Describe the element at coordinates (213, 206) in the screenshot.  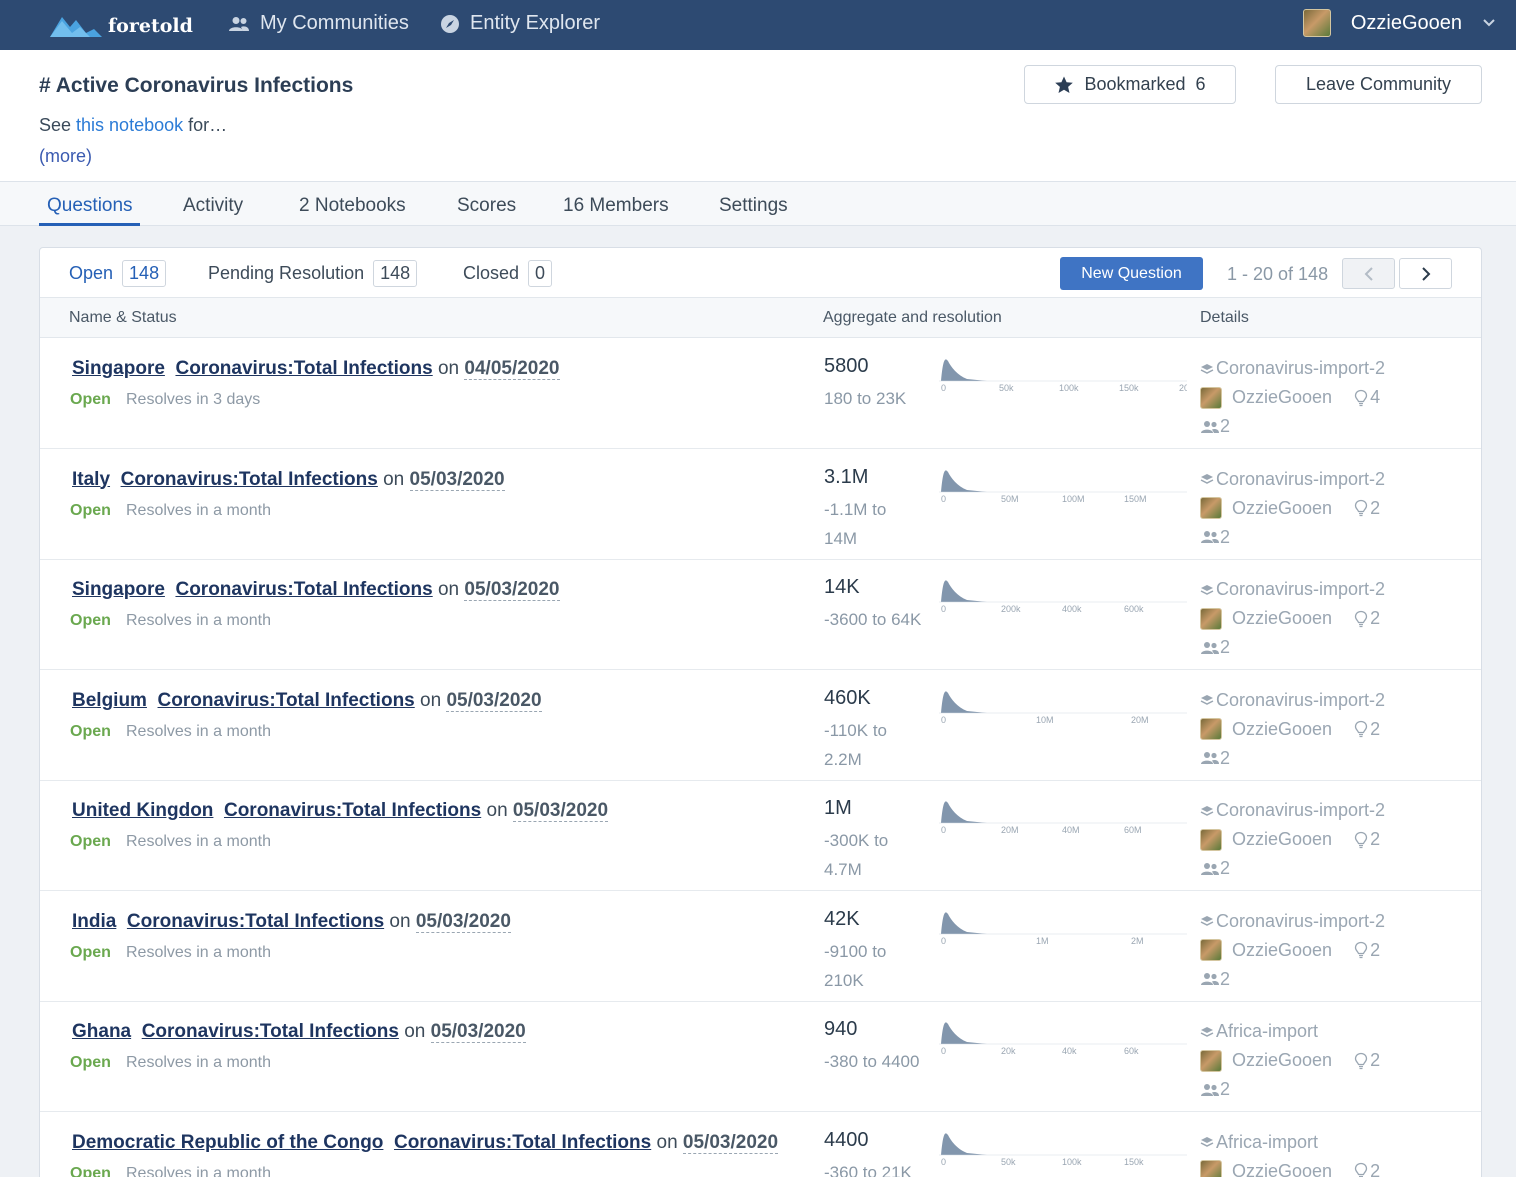
I see `tab-activity: Activity` at that location.